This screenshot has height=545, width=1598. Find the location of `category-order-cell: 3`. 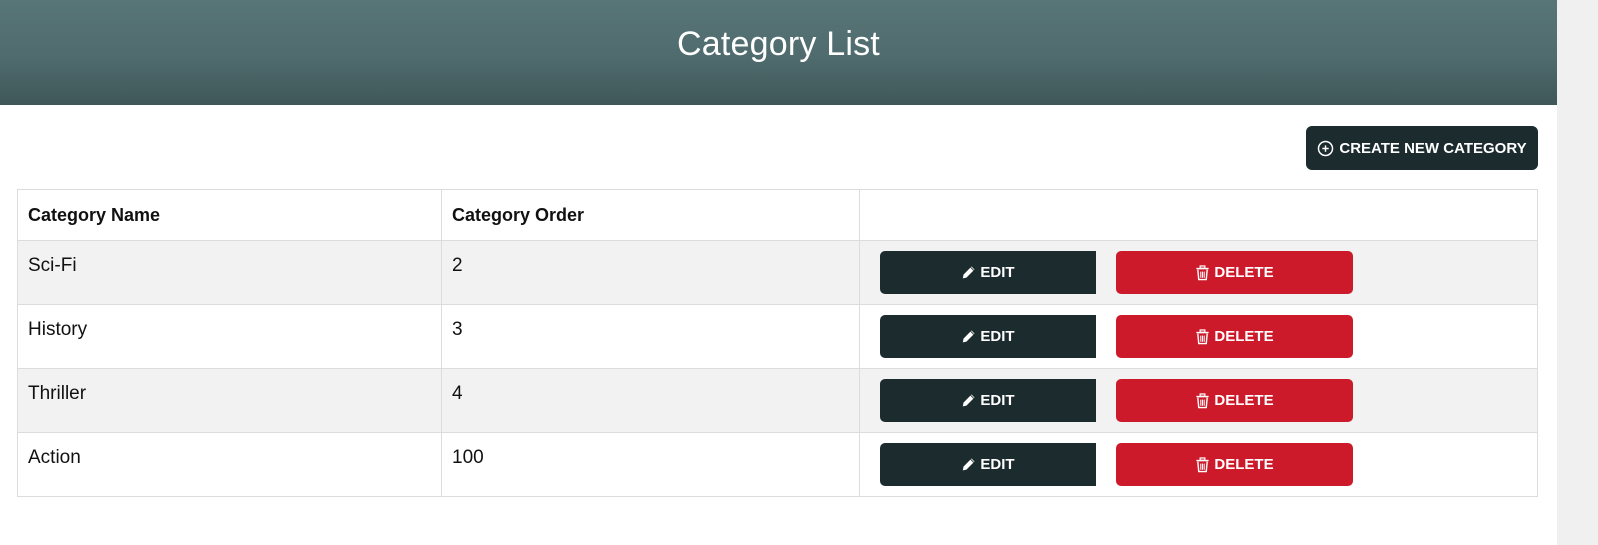

category-order-cell: 3 is located at coordinates (650, 336).